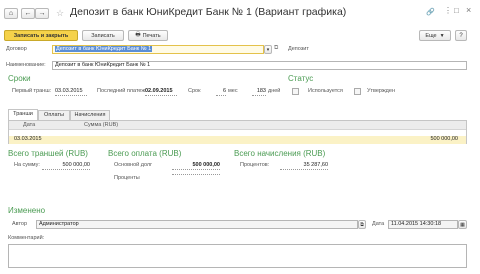 The height and width of the screenshot is (274, 480). Describe the element at coordinates (301, 78) in the screenshot. I see `status-heading: Статус` at that location.